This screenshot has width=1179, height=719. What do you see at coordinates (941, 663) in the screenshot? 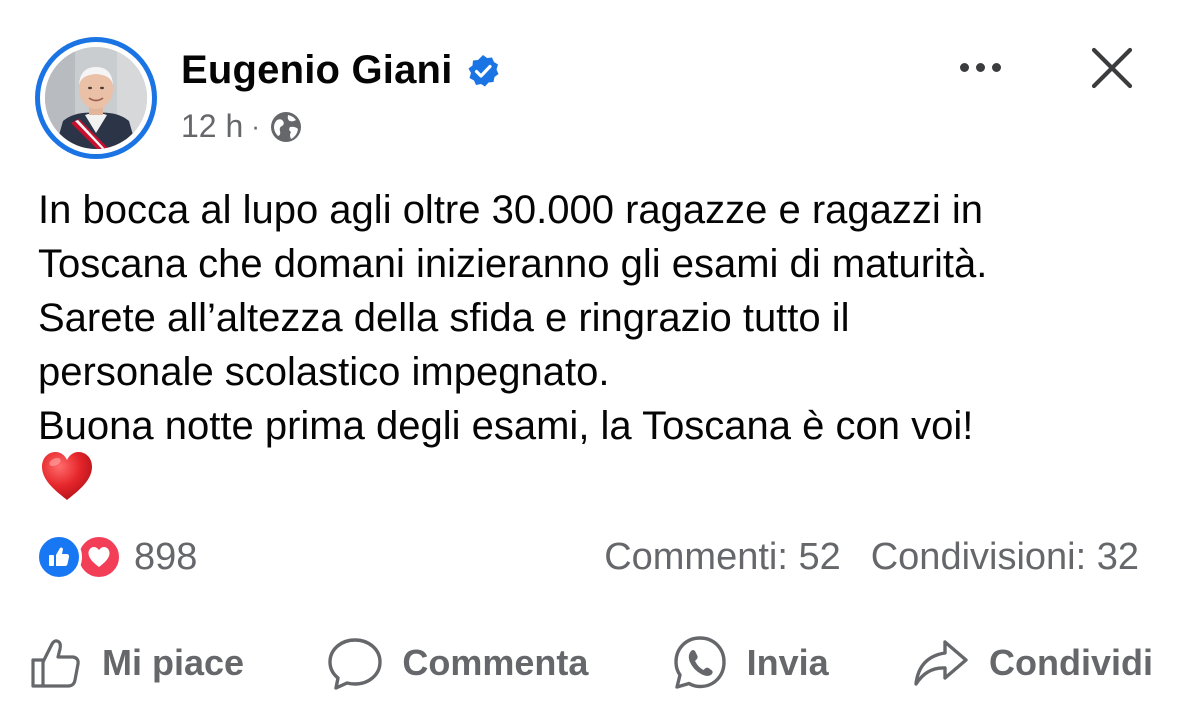
I see `share-arrow-icon` at bounding box center [941, 663].